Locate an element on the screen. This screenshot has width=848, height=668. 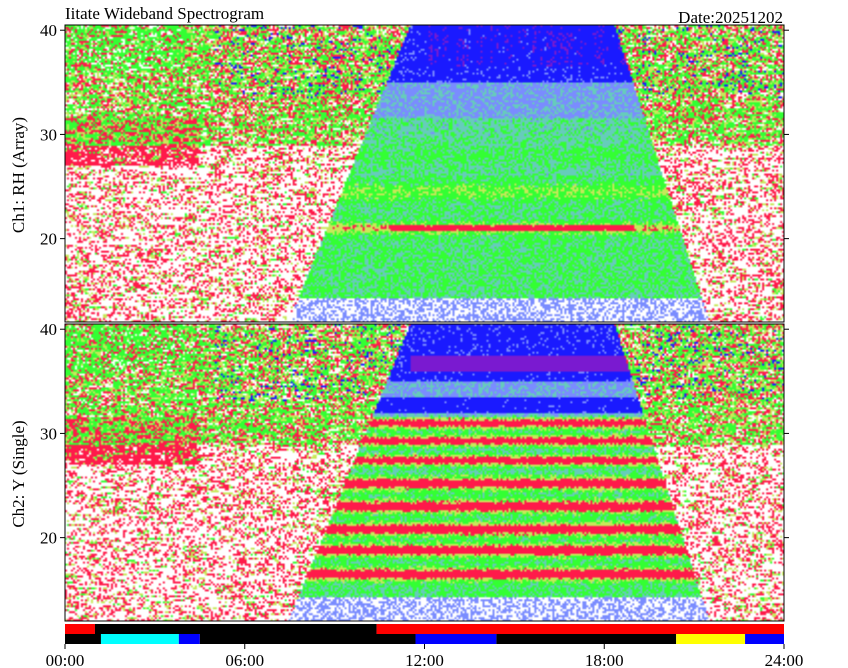
x-tick-label: 24:00 is located at coordinates (784, 659).